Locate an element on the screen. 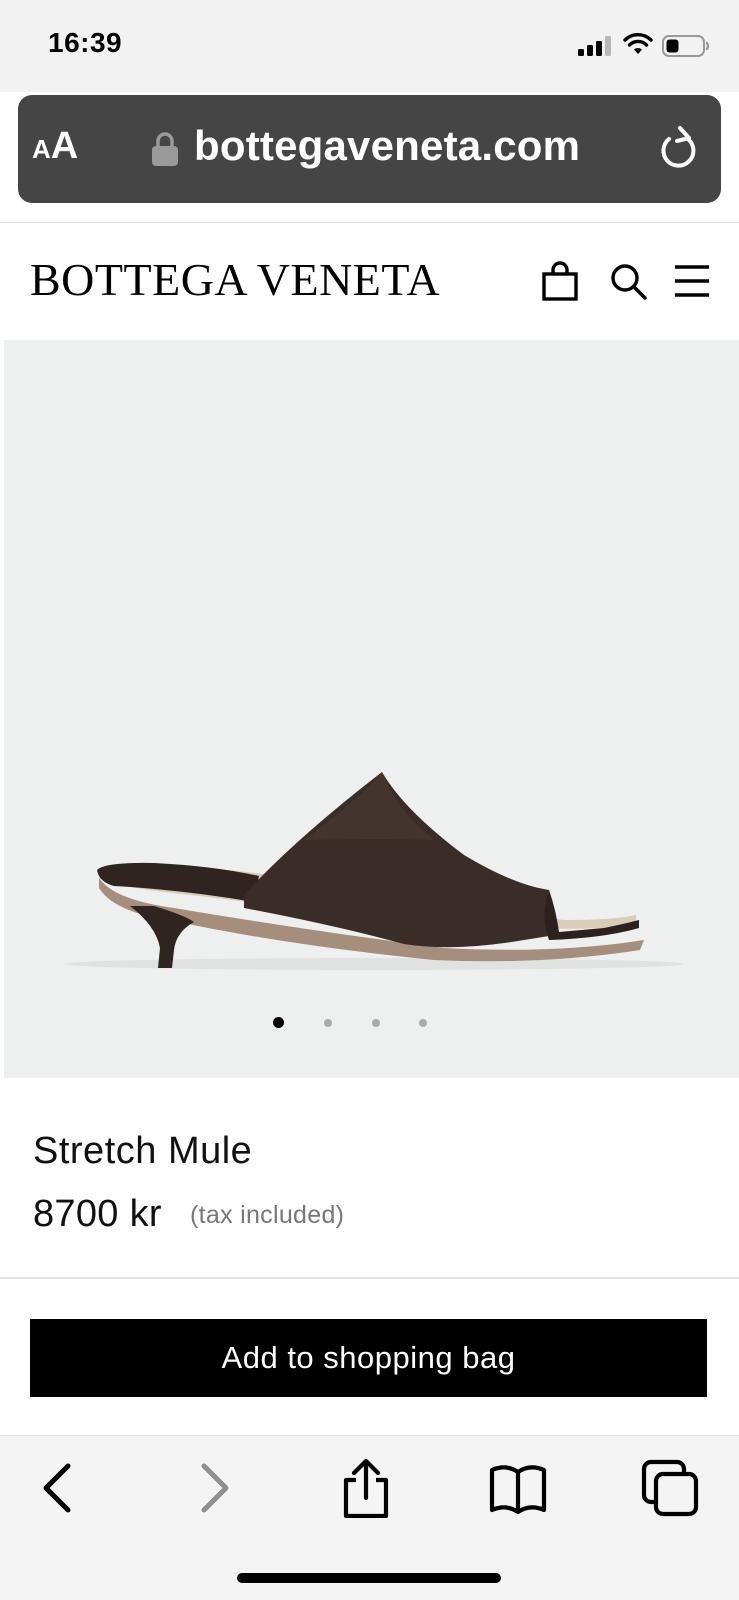 This screenshot has height=1600, width=739. product-price: 8700 kr is located at coordinates (97, 1214).